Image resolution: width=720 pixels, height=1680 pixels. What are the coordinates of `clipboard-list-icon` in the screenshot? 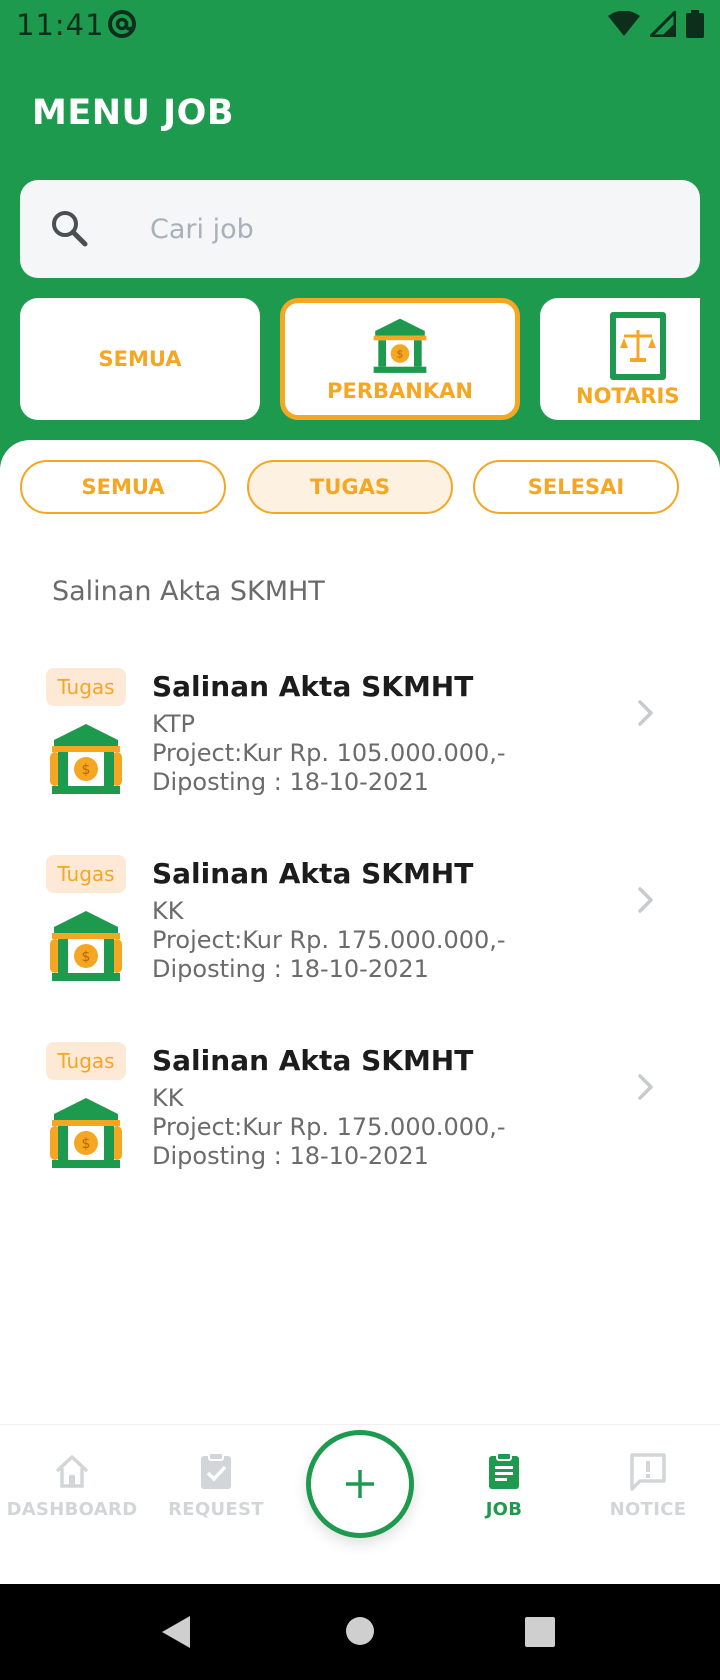 It's located at (504, 1470).